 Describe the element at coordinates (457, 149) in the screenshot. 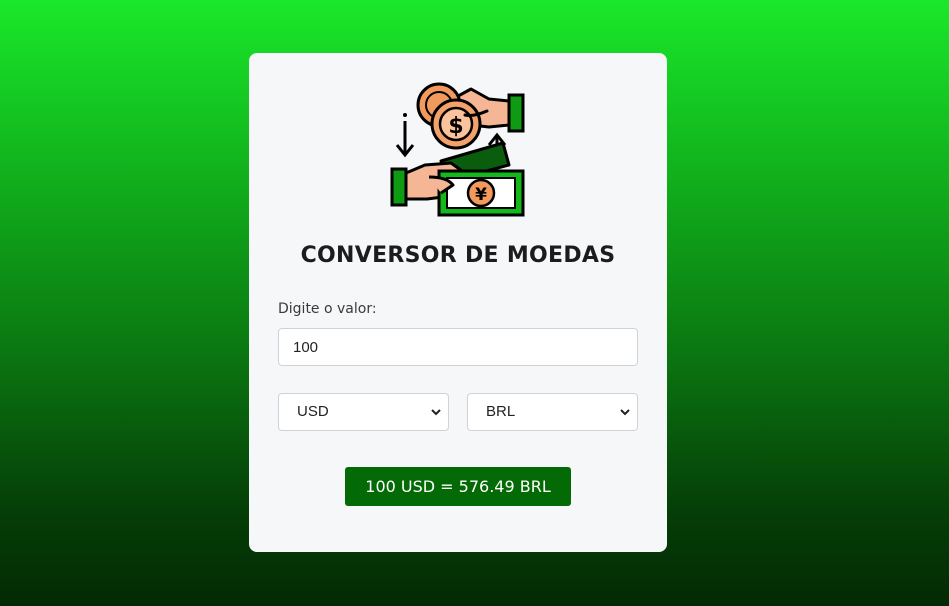

I see `currency-exchange-hands-icon: $ ¥` at that location.